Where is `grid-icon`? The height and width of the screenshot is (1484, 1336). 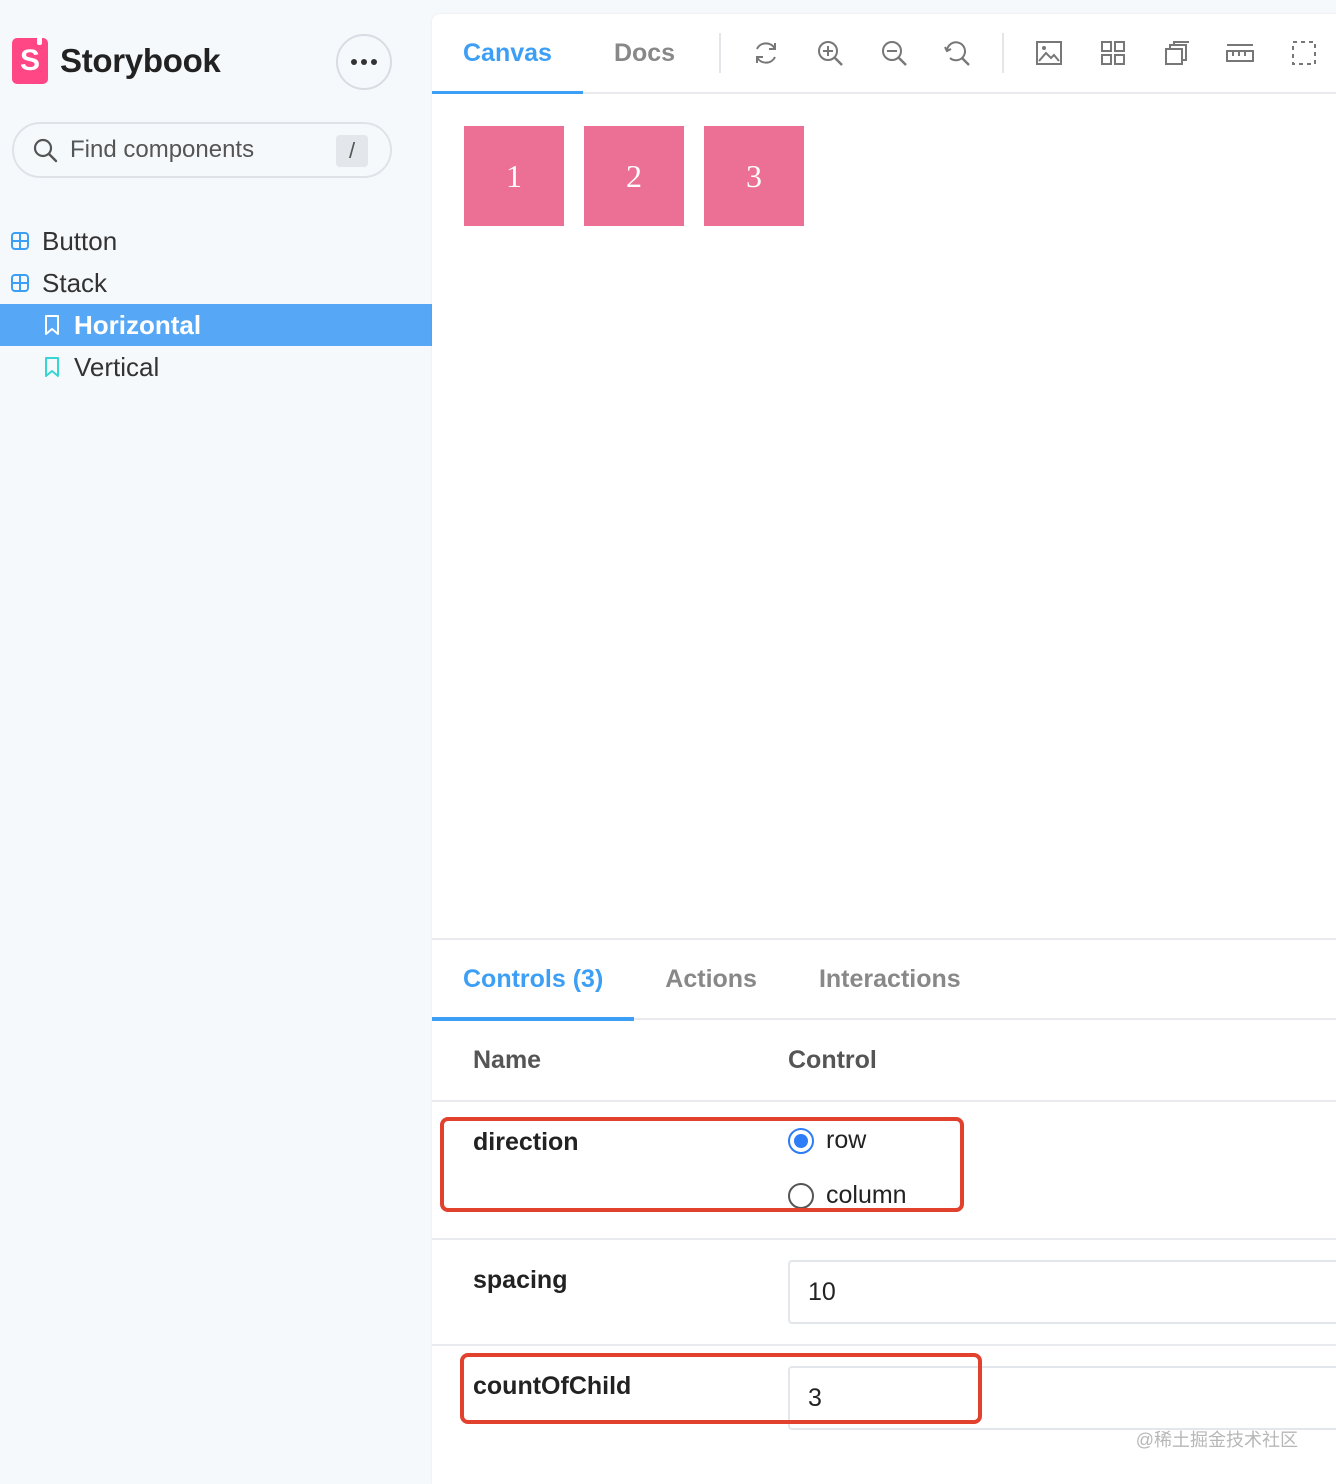
grid-icon is located at coordinates (1113, 53).